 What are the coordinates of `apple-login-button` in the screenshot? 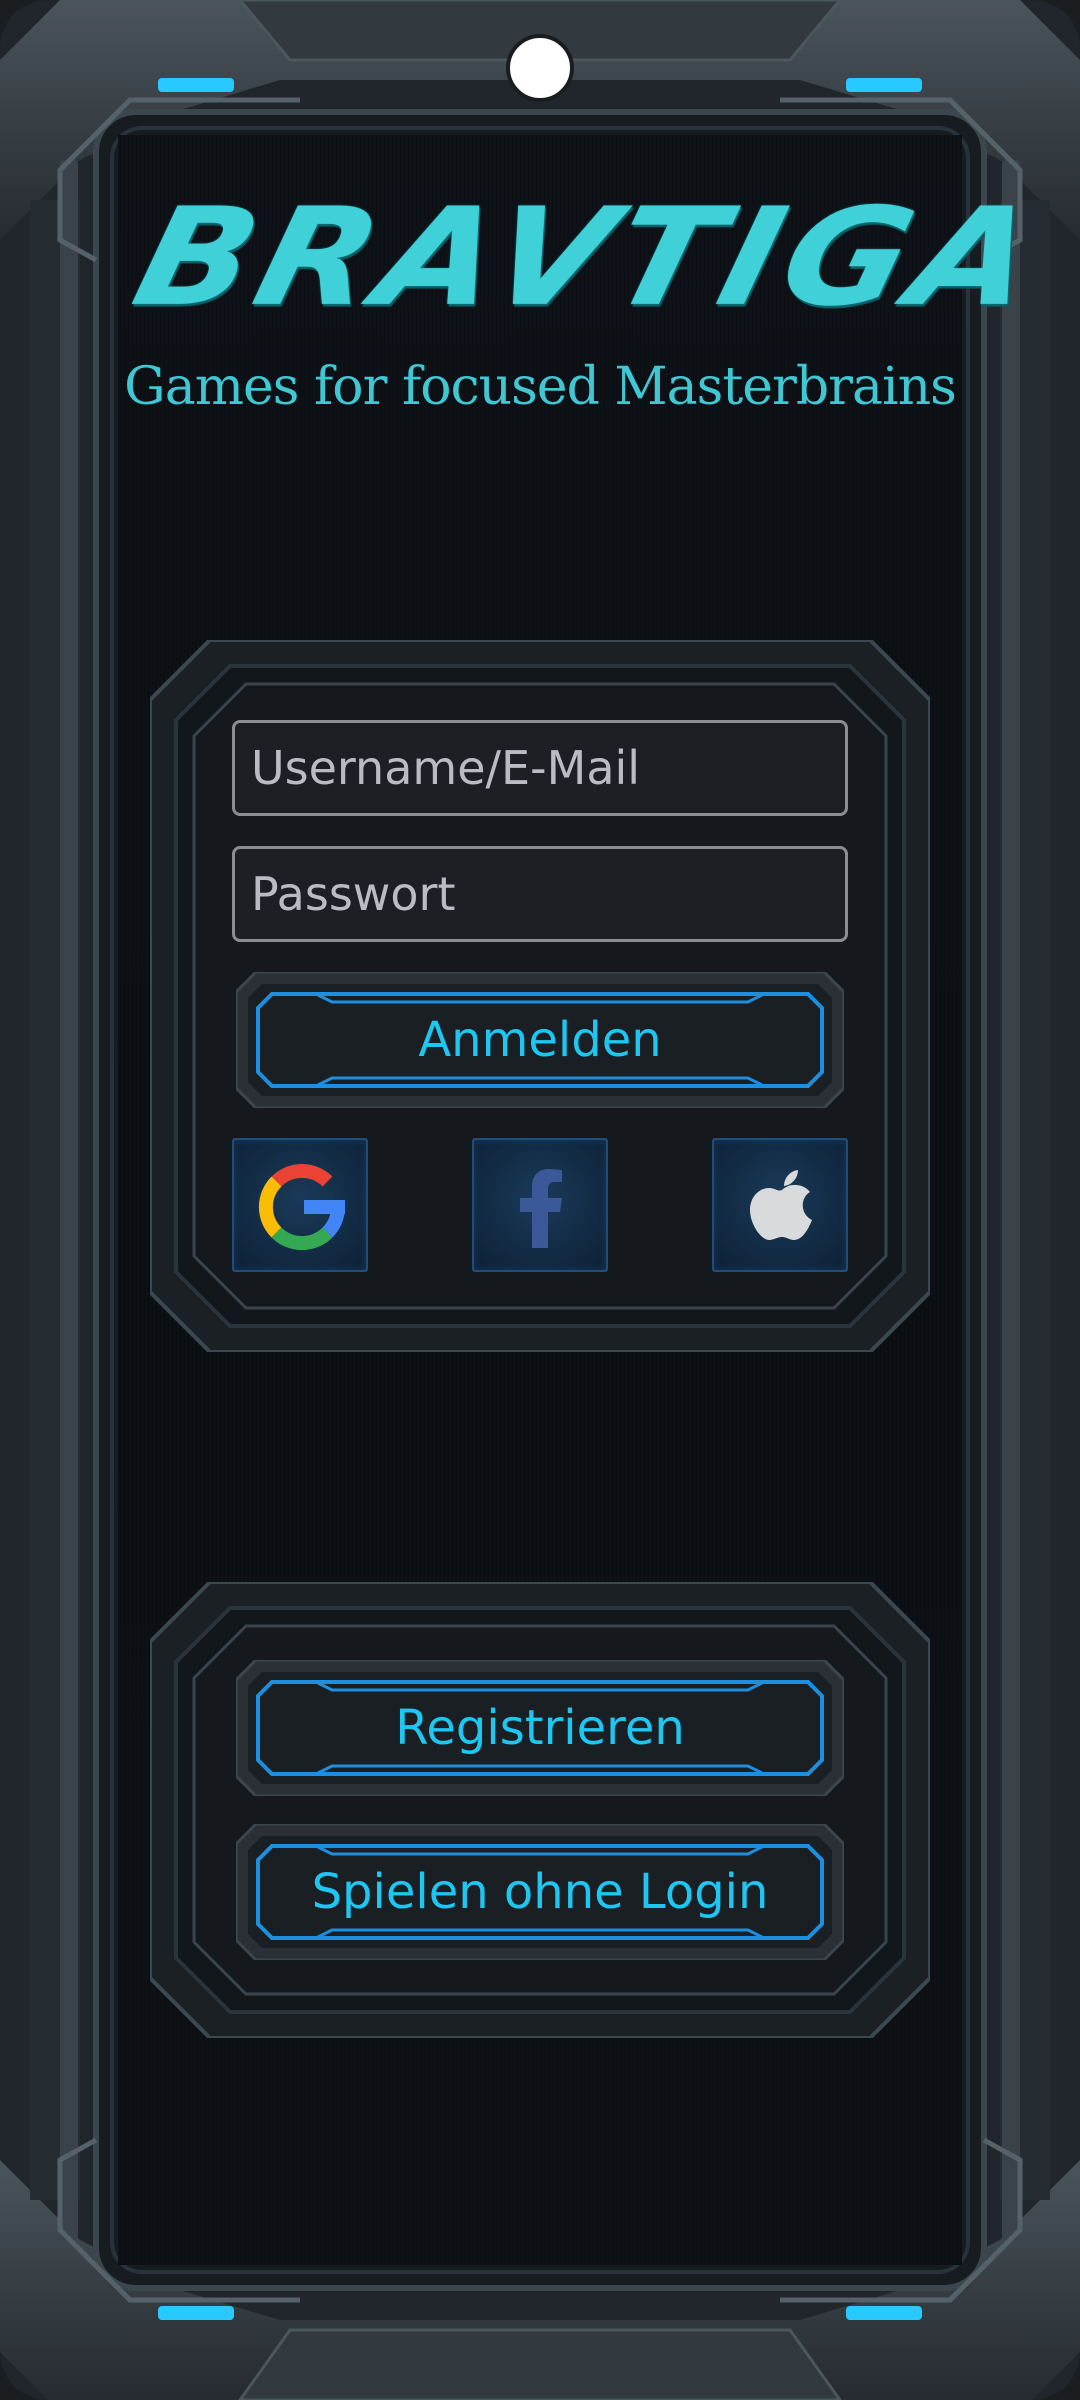 It's located at (780, 1205).